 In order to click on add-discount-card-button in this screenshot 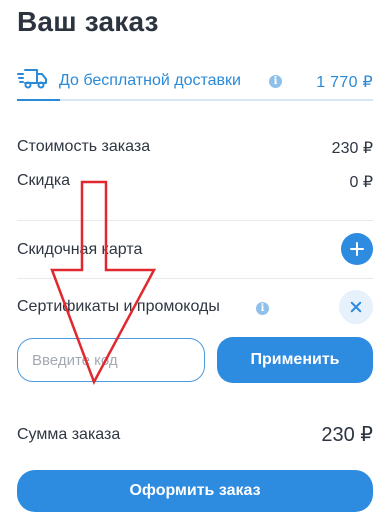, I will do `click(357, 249)`.